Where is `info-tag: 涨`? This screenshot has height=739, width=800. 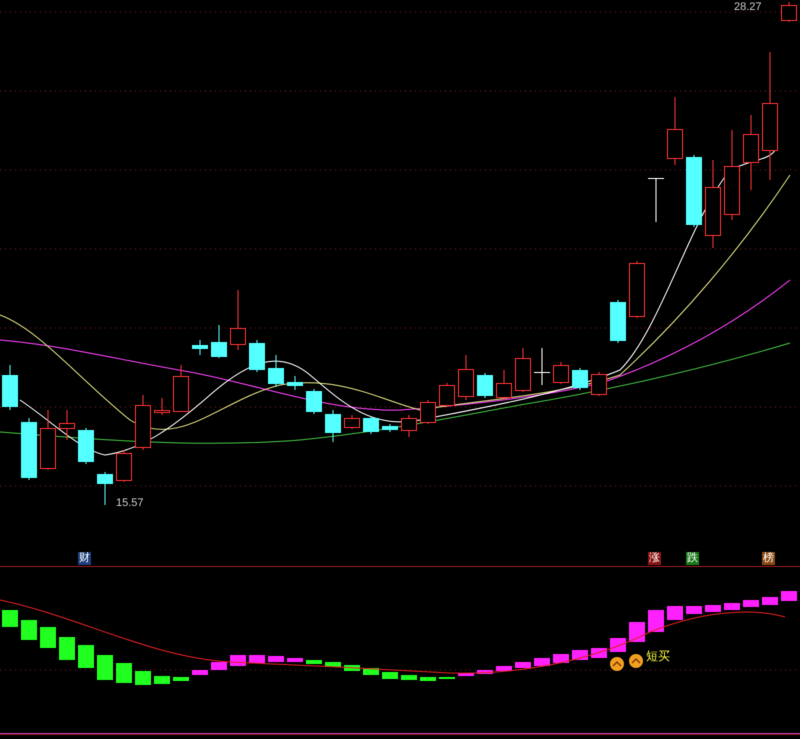 info-tag: 涨 is located at coordinates (654, 558).